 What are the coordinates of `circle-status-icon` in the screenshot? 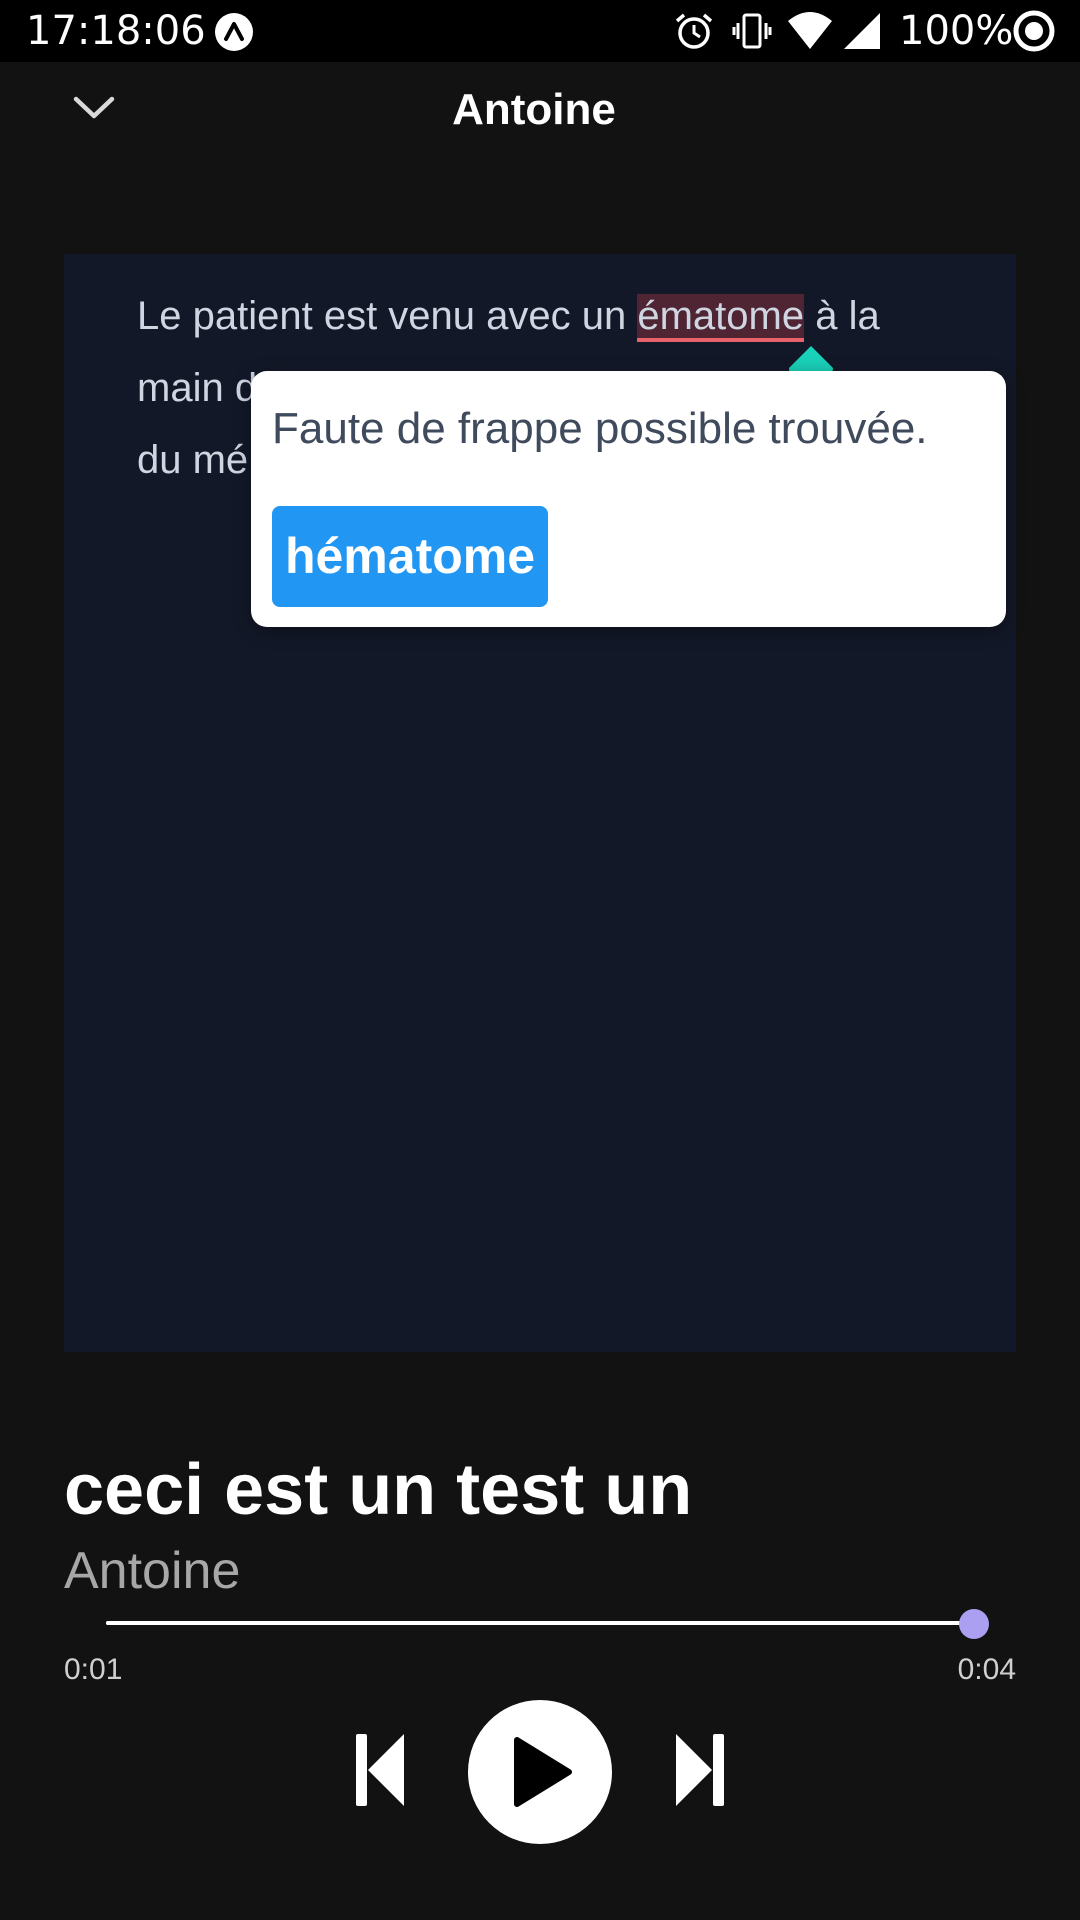 It's located at (1034, 31).